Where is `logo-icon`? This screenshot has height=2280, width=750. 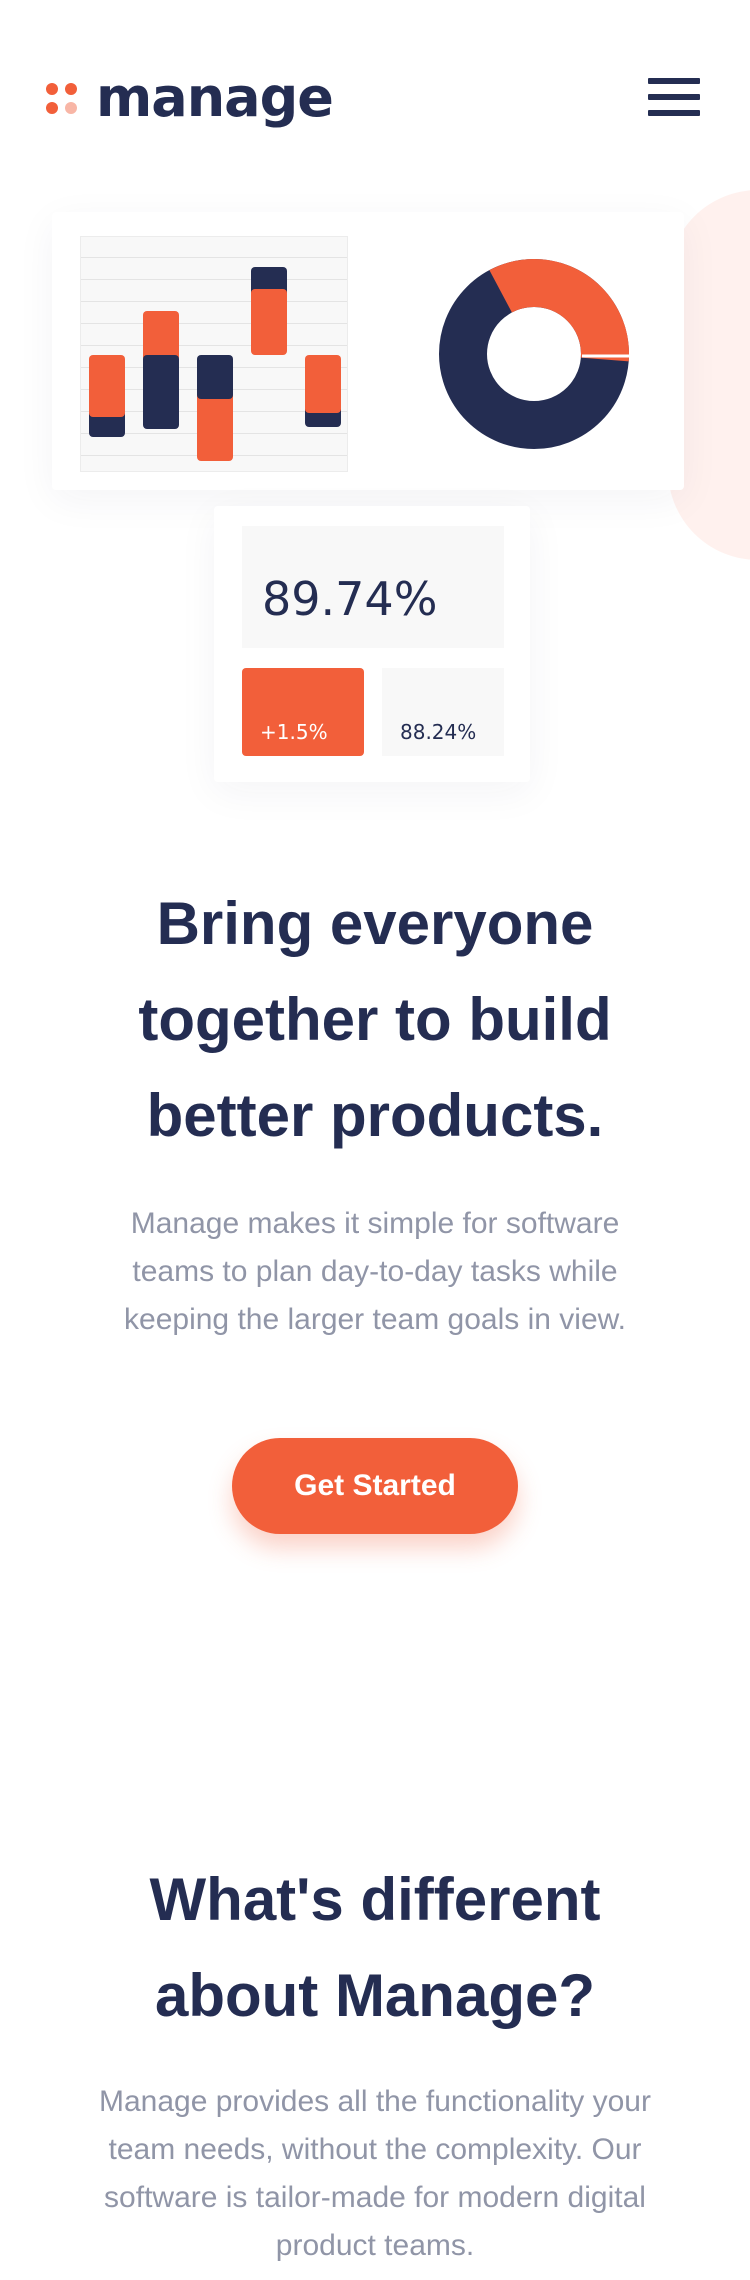 logo-icon is located at coordinates (62, 98).